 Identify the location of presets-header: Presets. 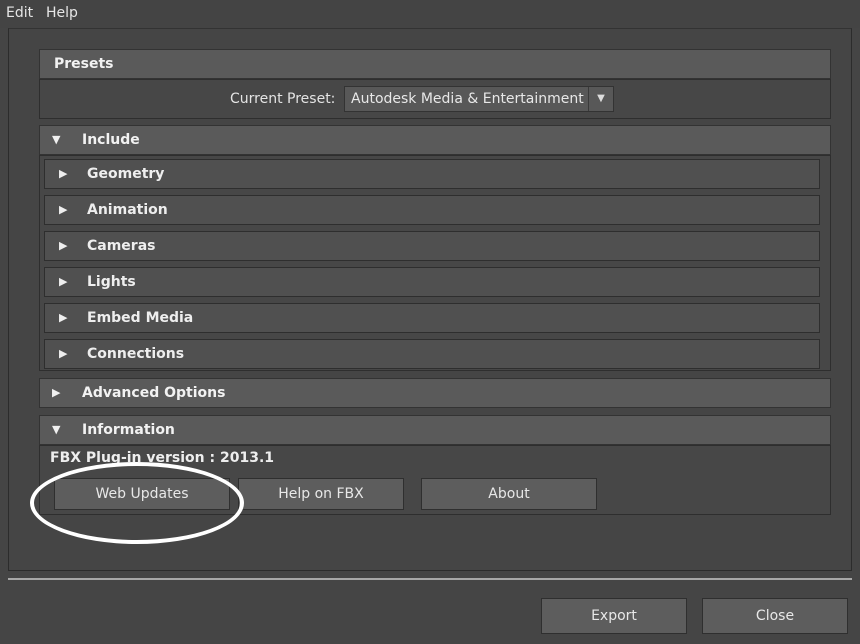
(435, 64).